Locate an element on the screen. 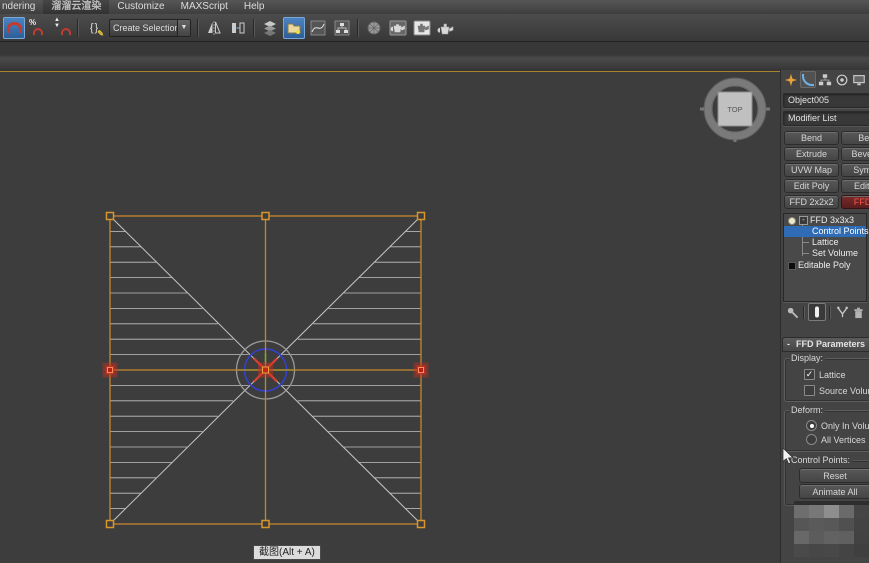 The image size is (869, 563). make-unique-icon is located at coordinates (842, 312).